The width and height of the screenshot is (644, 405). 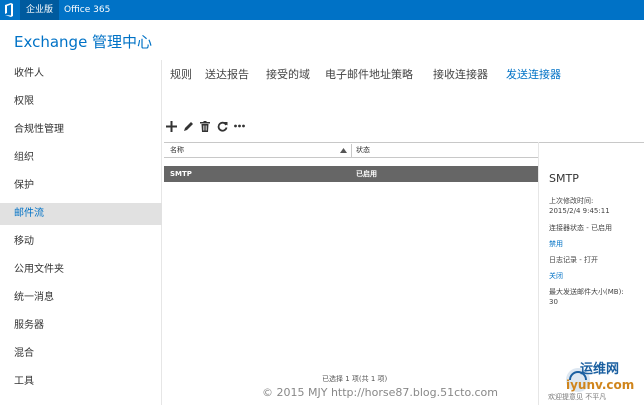 I want to click on tab-edition: 企业版, so click(x=40, y=10).